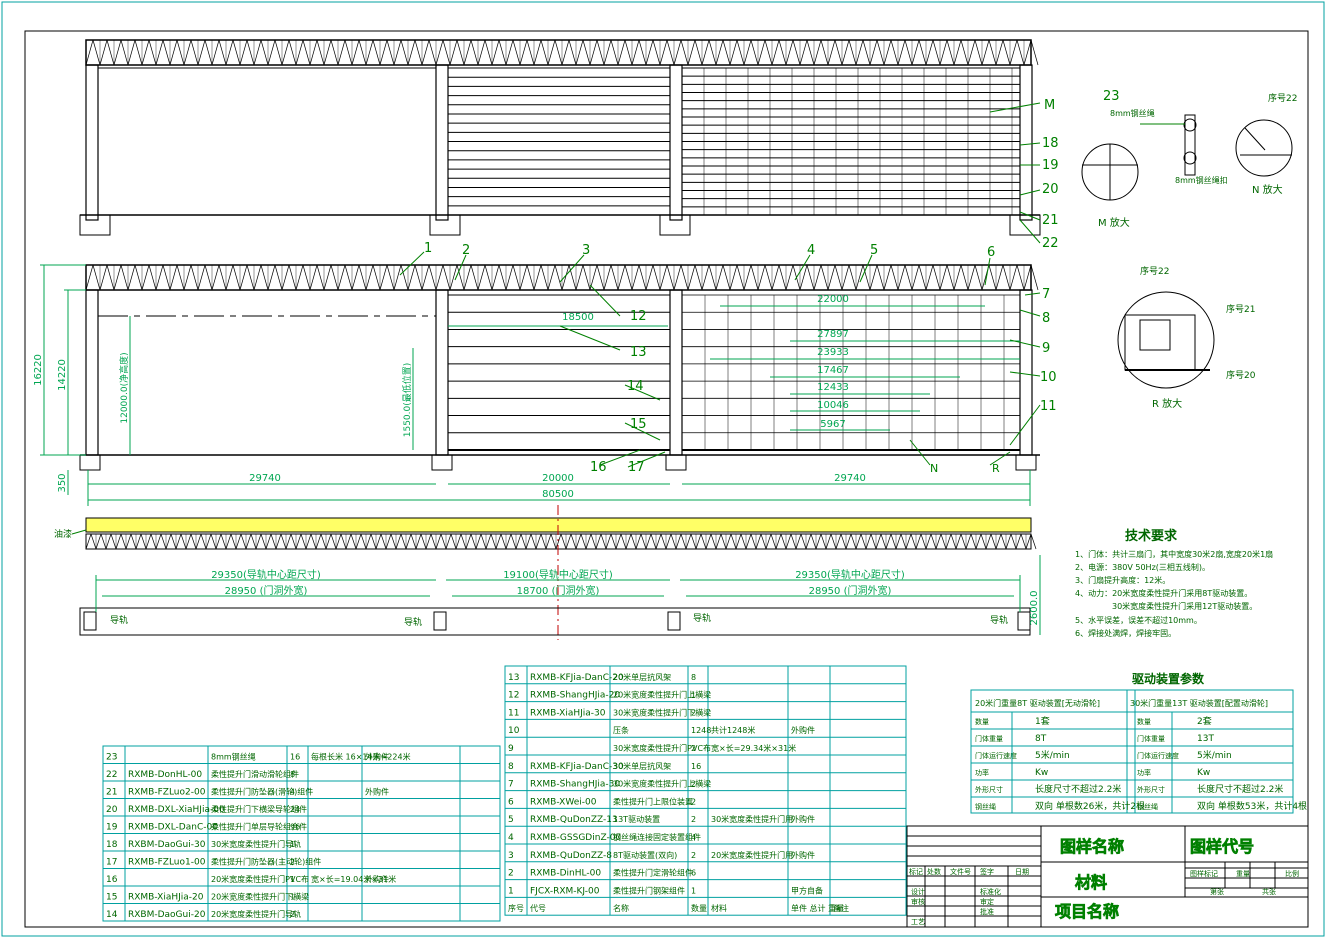 This screenshot has width=1326, height=938. Describe the element at coordinates (701, 730) in the screenshot. I see `bom-cell: 1248` at that location.